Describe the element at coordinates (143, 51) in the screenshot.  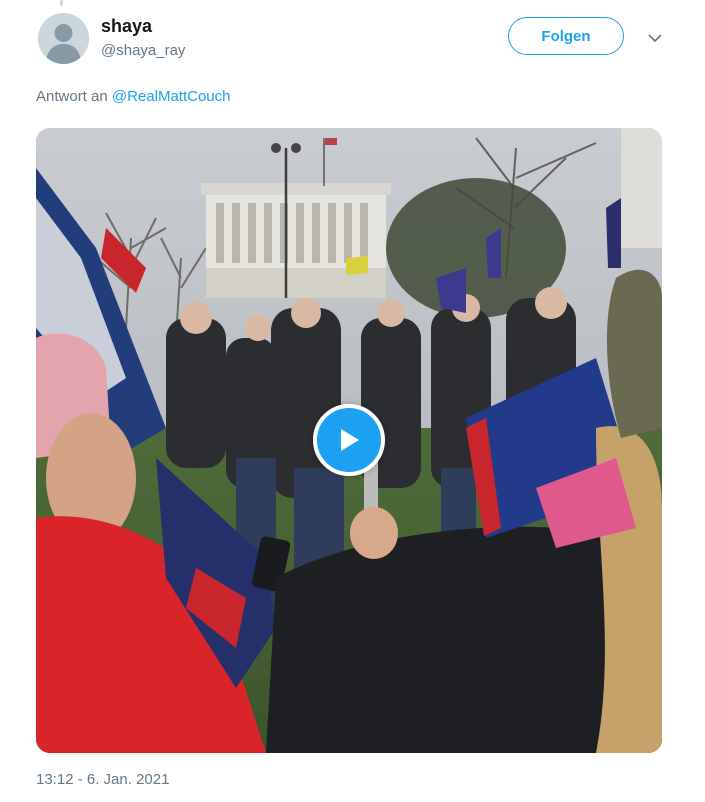
I see `author-handle: @shaya_ray` at that location.